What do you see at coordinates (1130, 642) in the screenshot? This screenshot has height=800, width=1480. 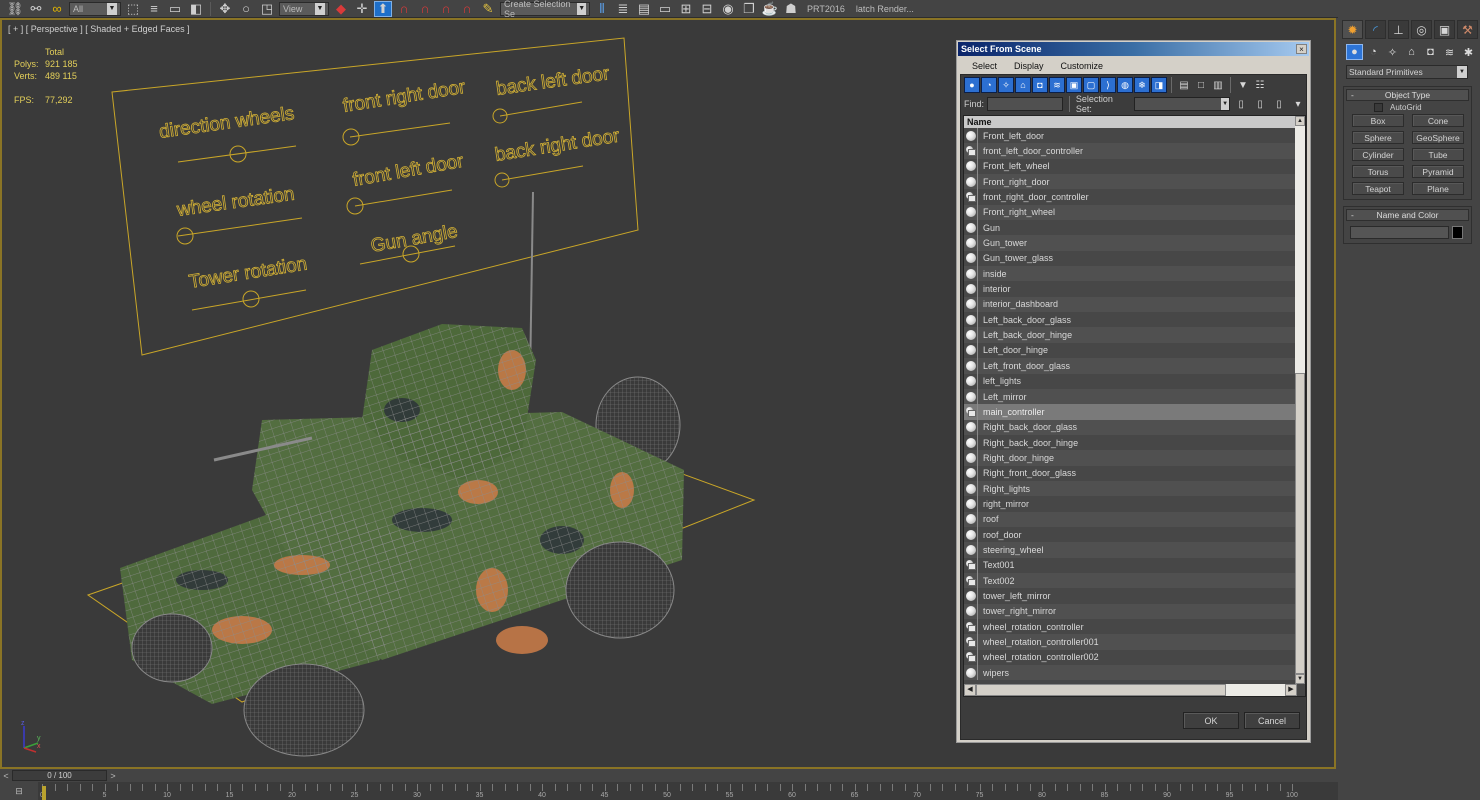 I see `list-item: wheel_rotation_controller001` at bounding box center [1130, 642].